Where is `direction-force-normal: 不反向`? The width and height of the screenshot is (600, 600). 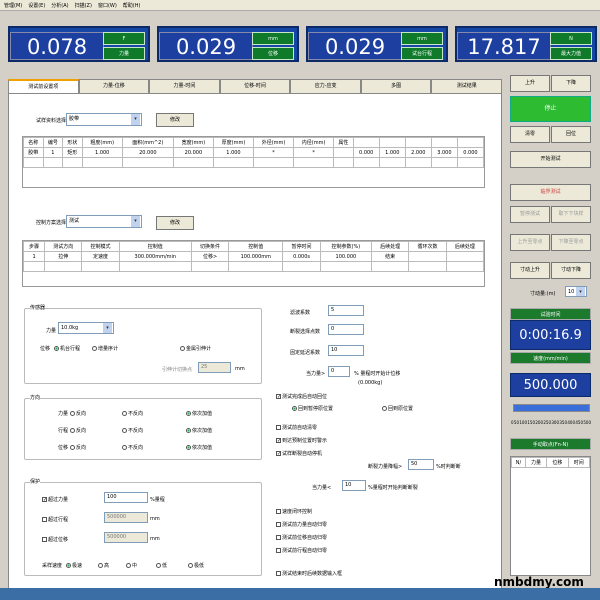
direction-force-normal: 不反向 is located at coordinates (132, 413).